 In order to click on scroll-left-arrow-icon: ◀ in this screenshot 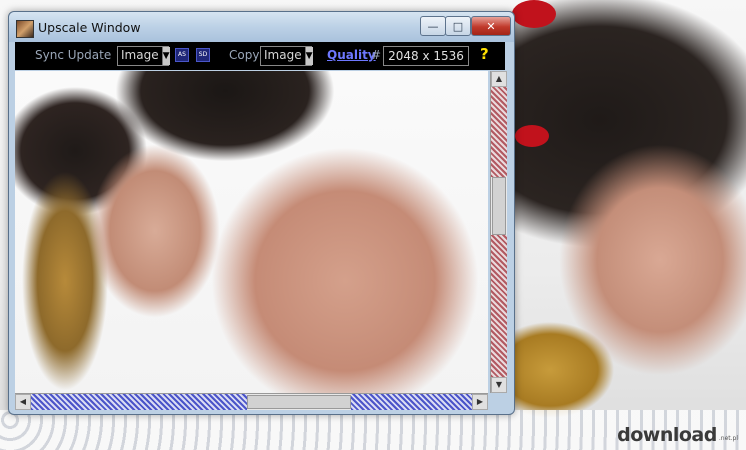, I will do `click(23, 402)`.